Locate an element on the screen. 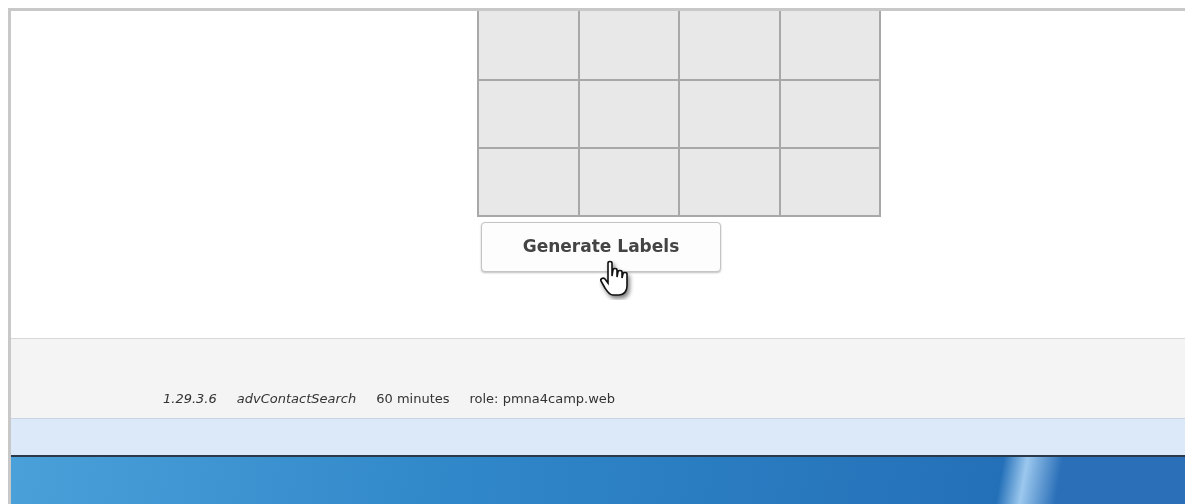 The image size is (1185, 504). footer-text: role: pmna4camp.web is located at coordinates (542, 398).